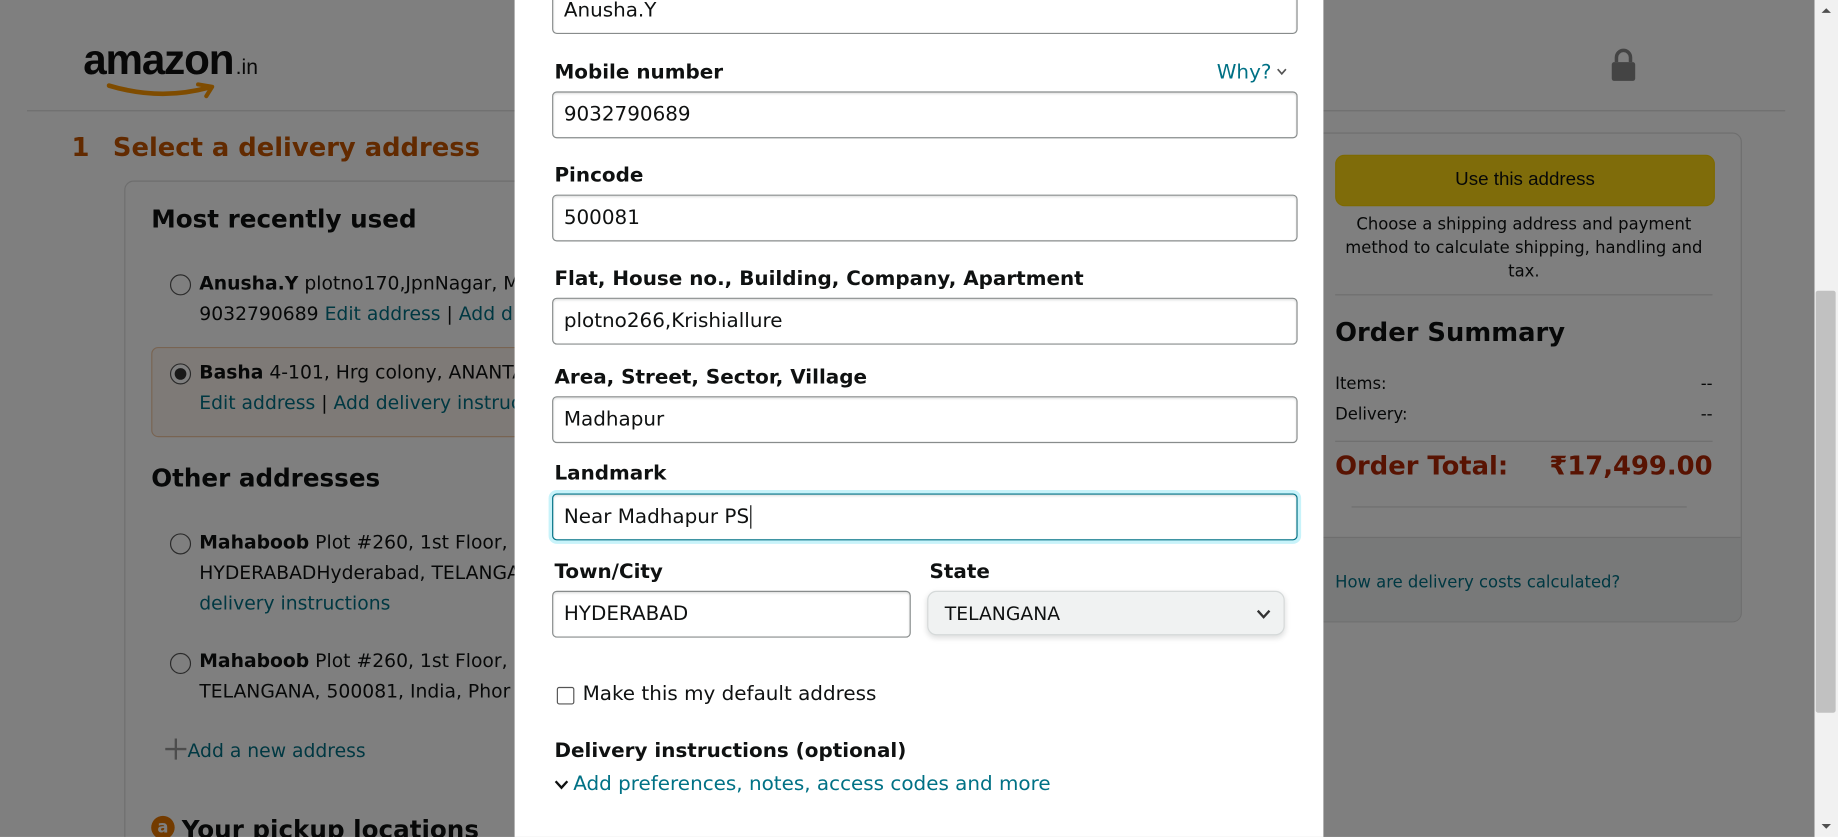 The width and height of the screenshot is (1838, 837). I want to click on landmark-value: Near Madhapur PS, so click(656, 517).